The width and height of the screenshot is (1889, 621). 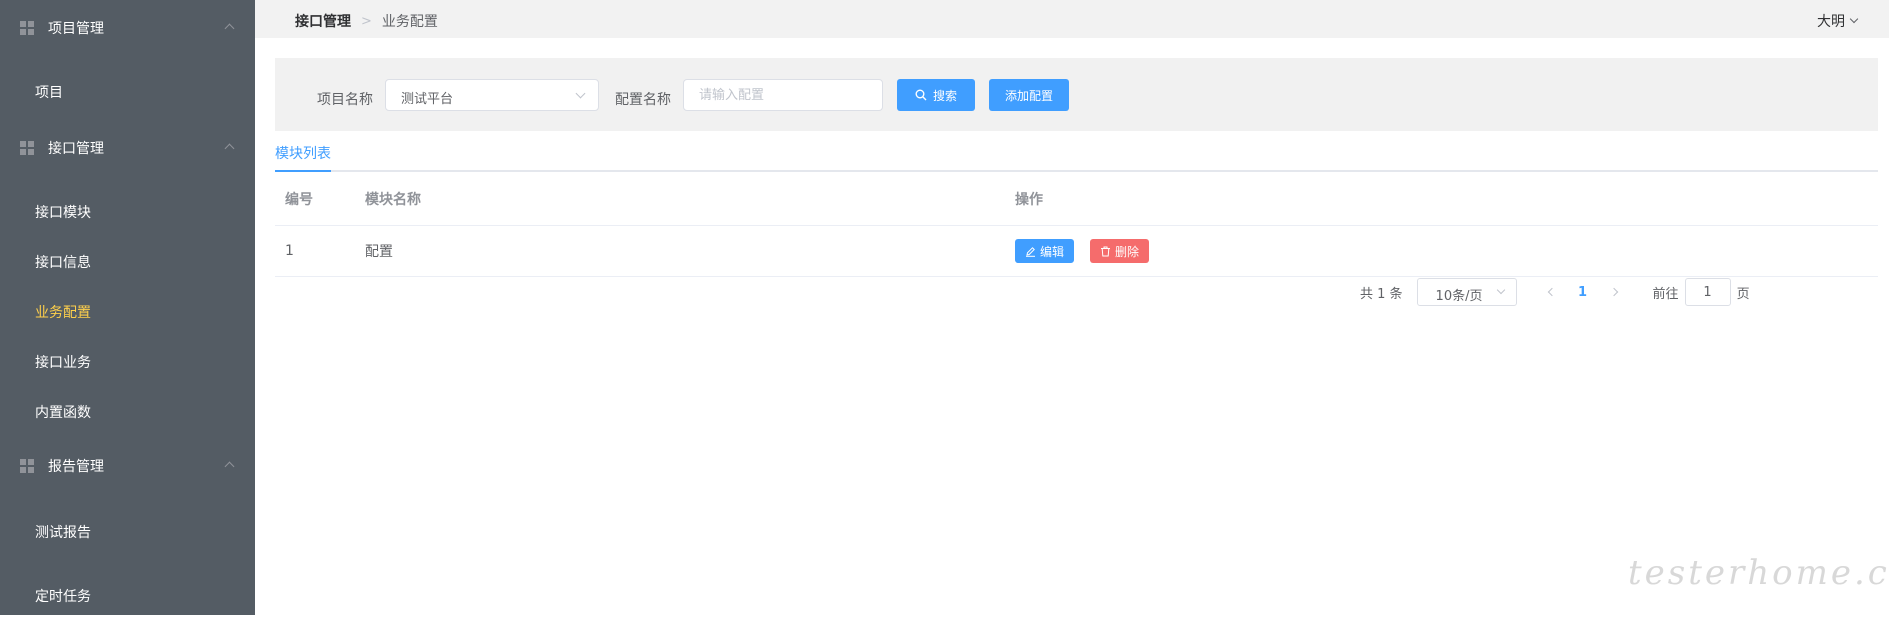 I want to click on chevron-right-icon, so click(x=1613, y=292).